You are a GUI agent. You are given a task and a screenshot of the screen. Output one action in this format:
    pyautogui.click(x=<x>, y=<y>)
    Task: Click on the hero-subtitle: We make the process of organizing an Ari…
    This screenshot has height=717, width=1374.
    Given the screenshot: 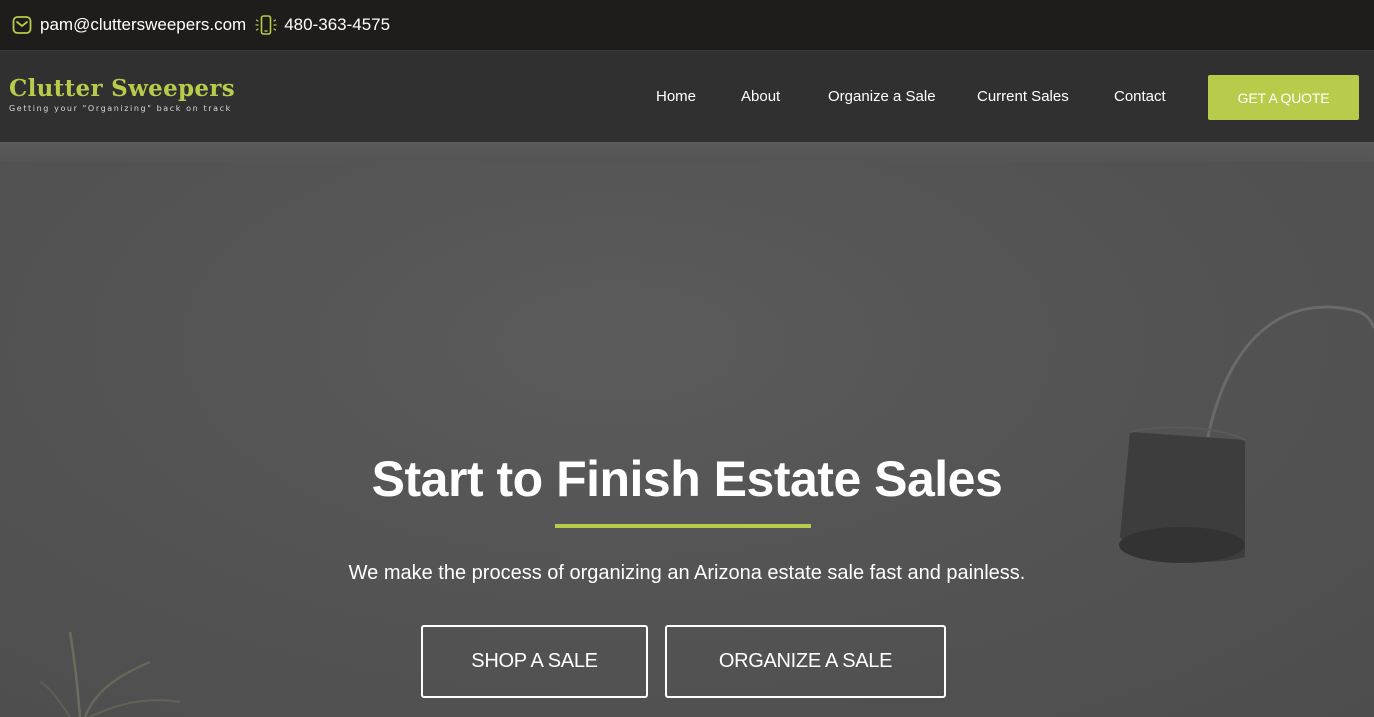 What is the action you would take?
    pyautogui.click(x=687, y=573)
    